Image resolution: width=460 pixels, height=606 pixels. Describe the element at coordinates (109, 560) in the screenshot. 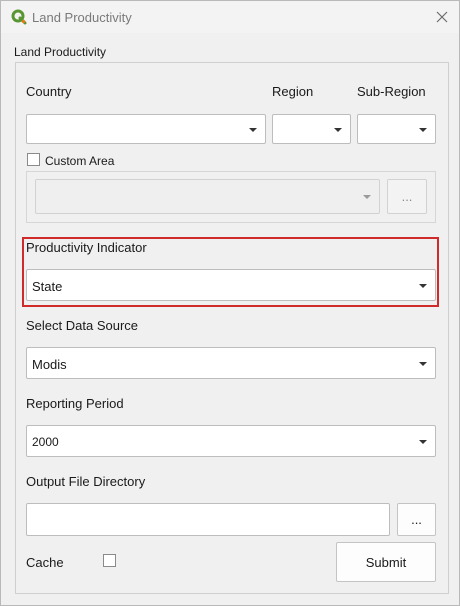

I see `cache-checkbox` at that location.